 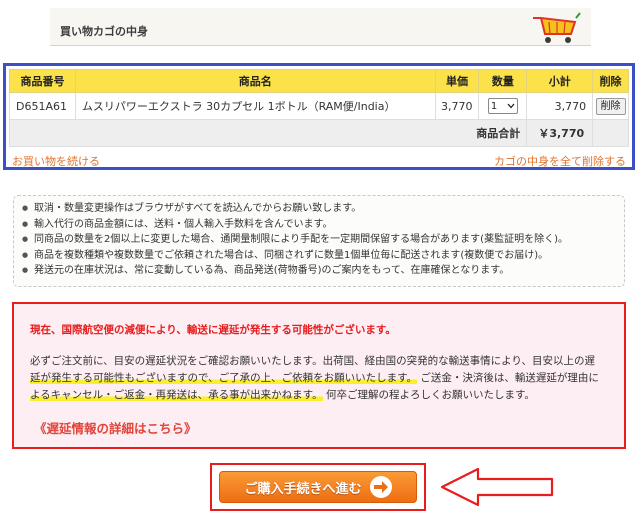 I want to click on table-header-row: 商品番号 商品名 単価 数量 小計 削除, so click(x=319, y=81).